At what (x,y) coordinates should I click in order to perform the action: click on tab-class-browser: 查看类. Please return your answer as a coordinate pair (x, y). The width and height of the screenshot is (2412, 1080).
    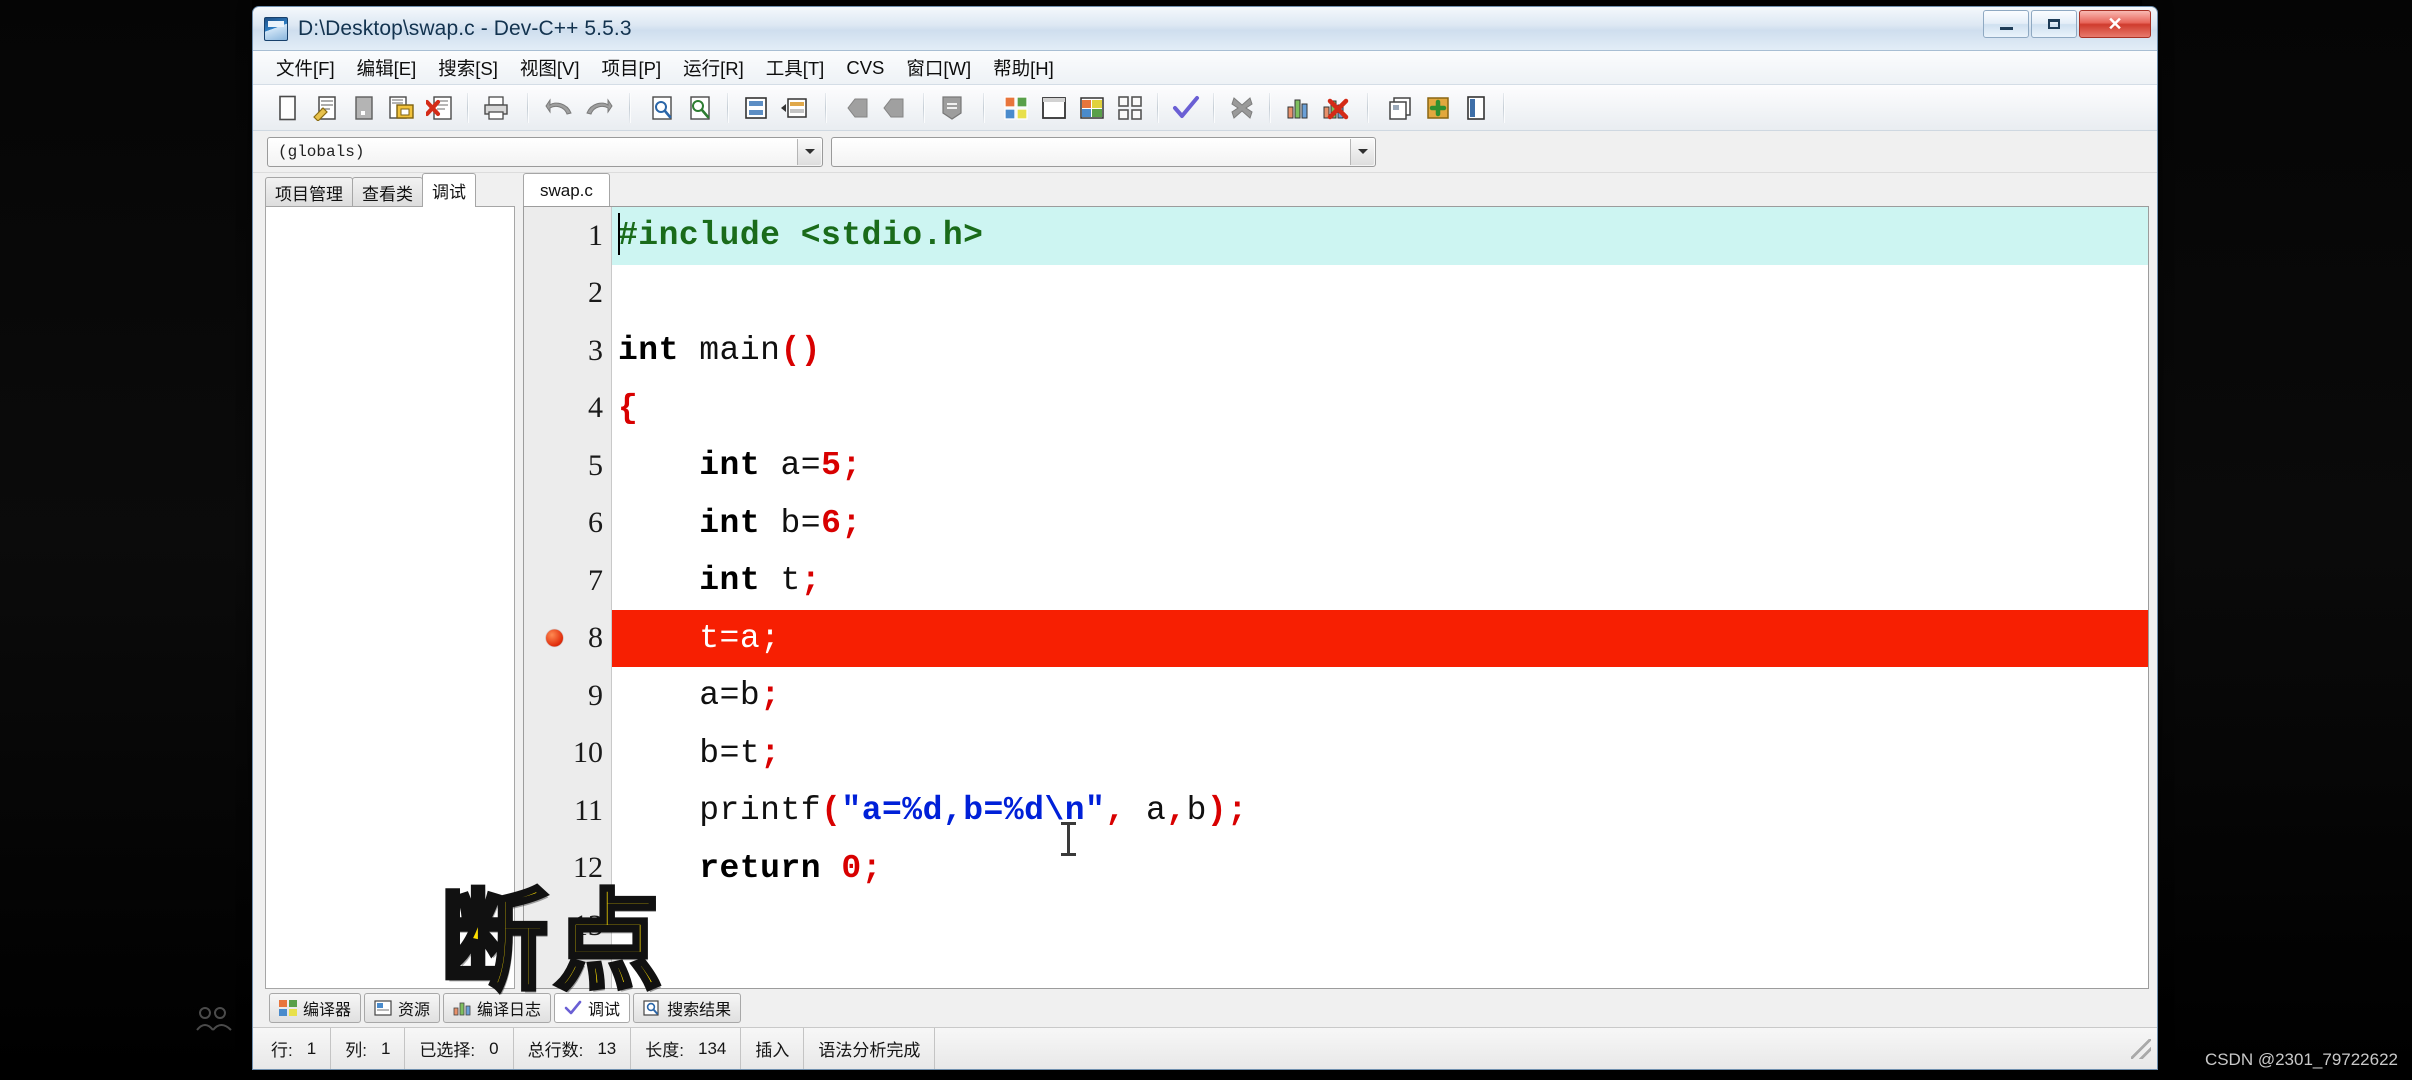
    Looking at the image, I should click on (387, 192).